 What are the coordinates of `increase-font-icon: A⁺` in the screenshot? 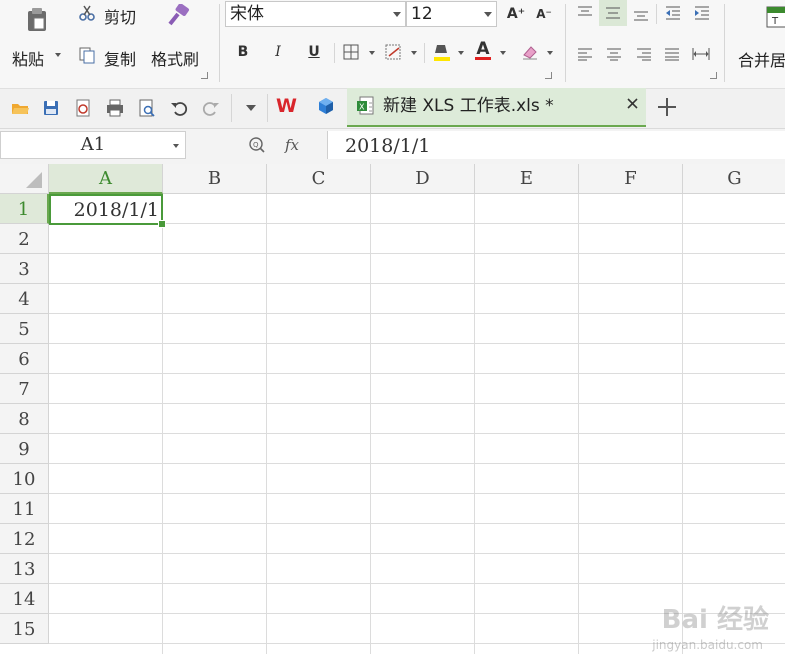 It's located at (516, 14).